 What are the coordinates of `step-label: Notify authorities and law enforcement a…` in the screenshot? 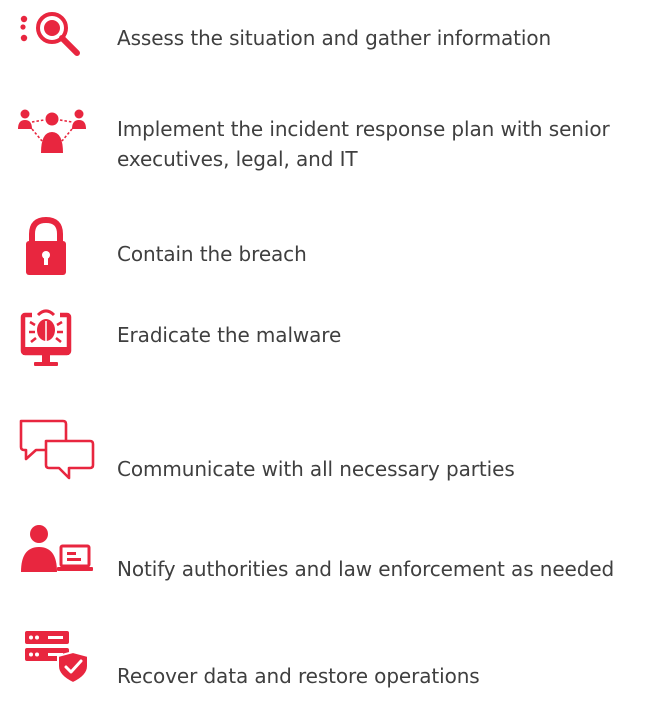 It's located at (366, 569).